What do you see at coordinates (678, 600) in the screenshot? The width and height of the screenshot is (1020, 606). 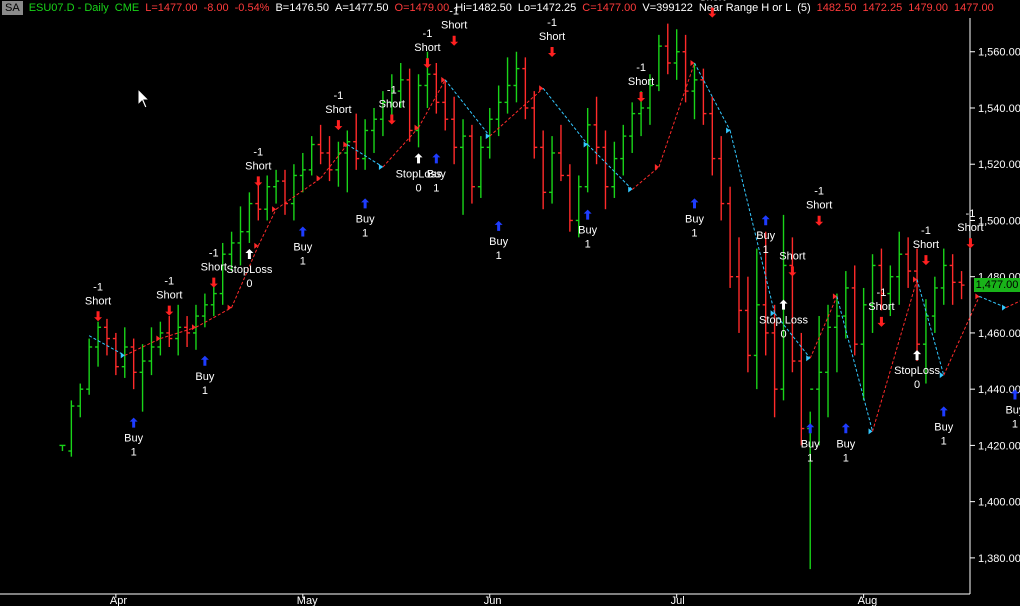 I see `x-tick-label: Jul` at bounding box center [678, 600].